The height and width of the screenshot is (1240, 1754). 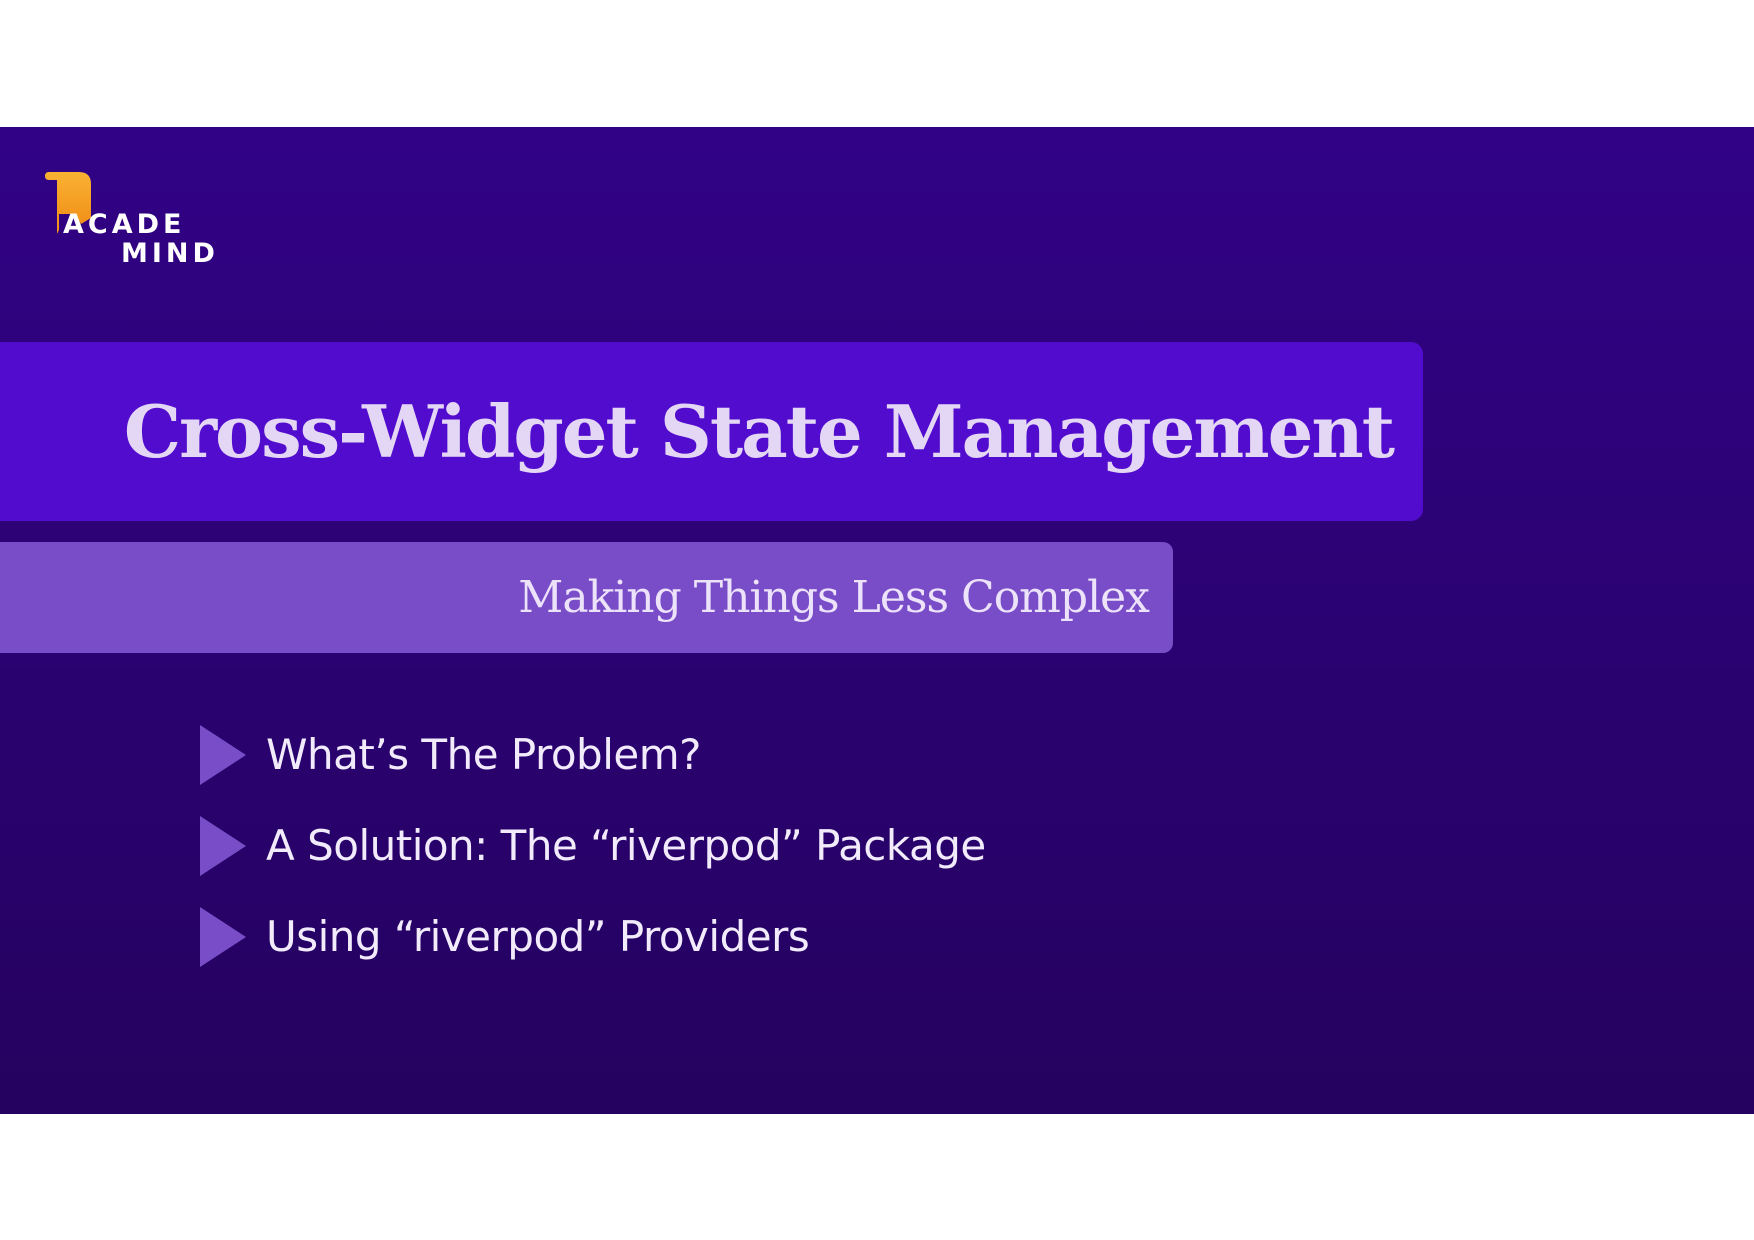 I want to click on slide-subtitle: Making Things Less Complex, so click(x=834, y=597).